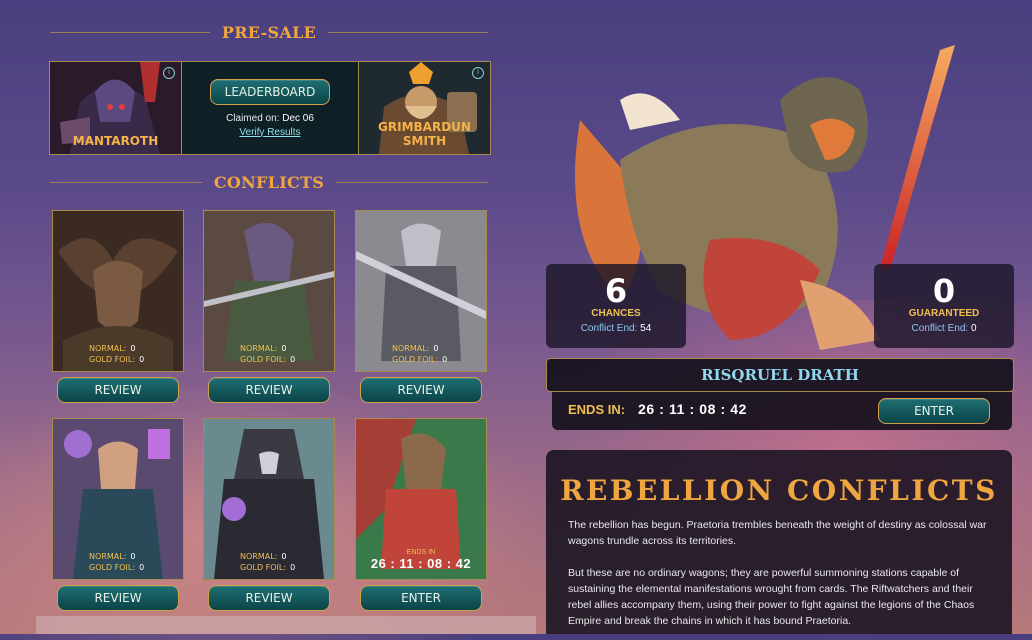 The height and width of the screenshot is (640, 1032). I want to click on leaderboard-button: LEADERBOARD, so click(270, 91).